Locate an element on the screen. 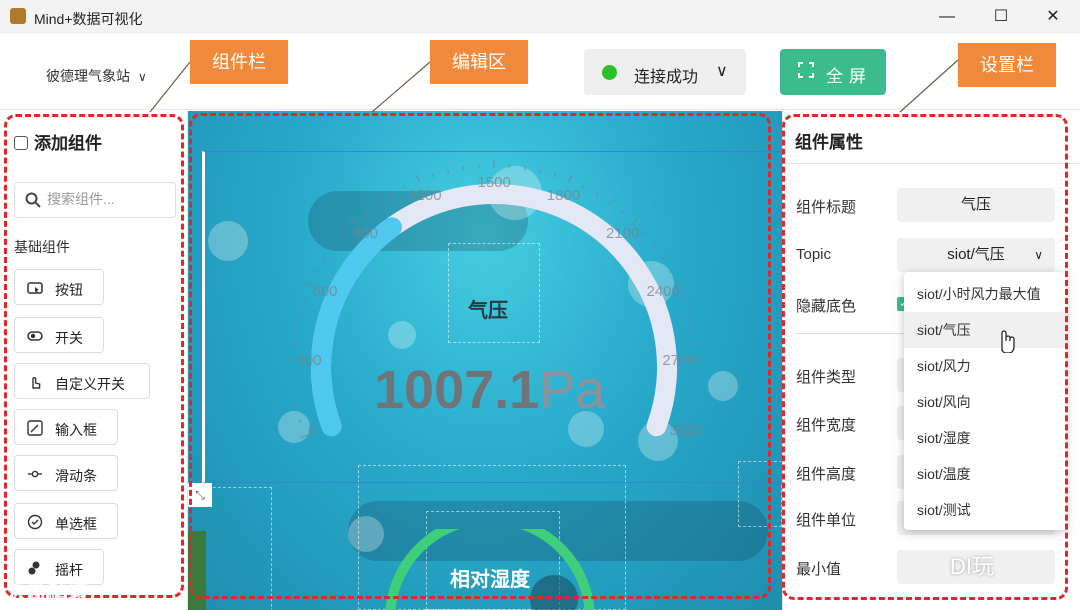 The width and height of the screenshot is (1080, 610). watermark-left: 大数跨境 is located at coordinates (48, 594).